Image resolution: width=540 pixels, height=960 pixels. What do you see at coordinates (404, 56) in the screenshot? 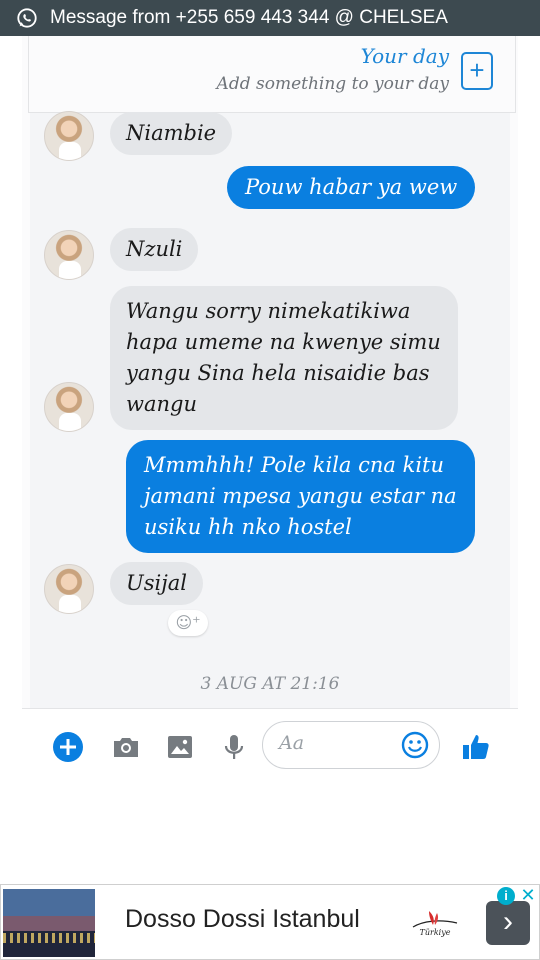
I see `your-day-title: Your day` at bounding box center [404, 56].